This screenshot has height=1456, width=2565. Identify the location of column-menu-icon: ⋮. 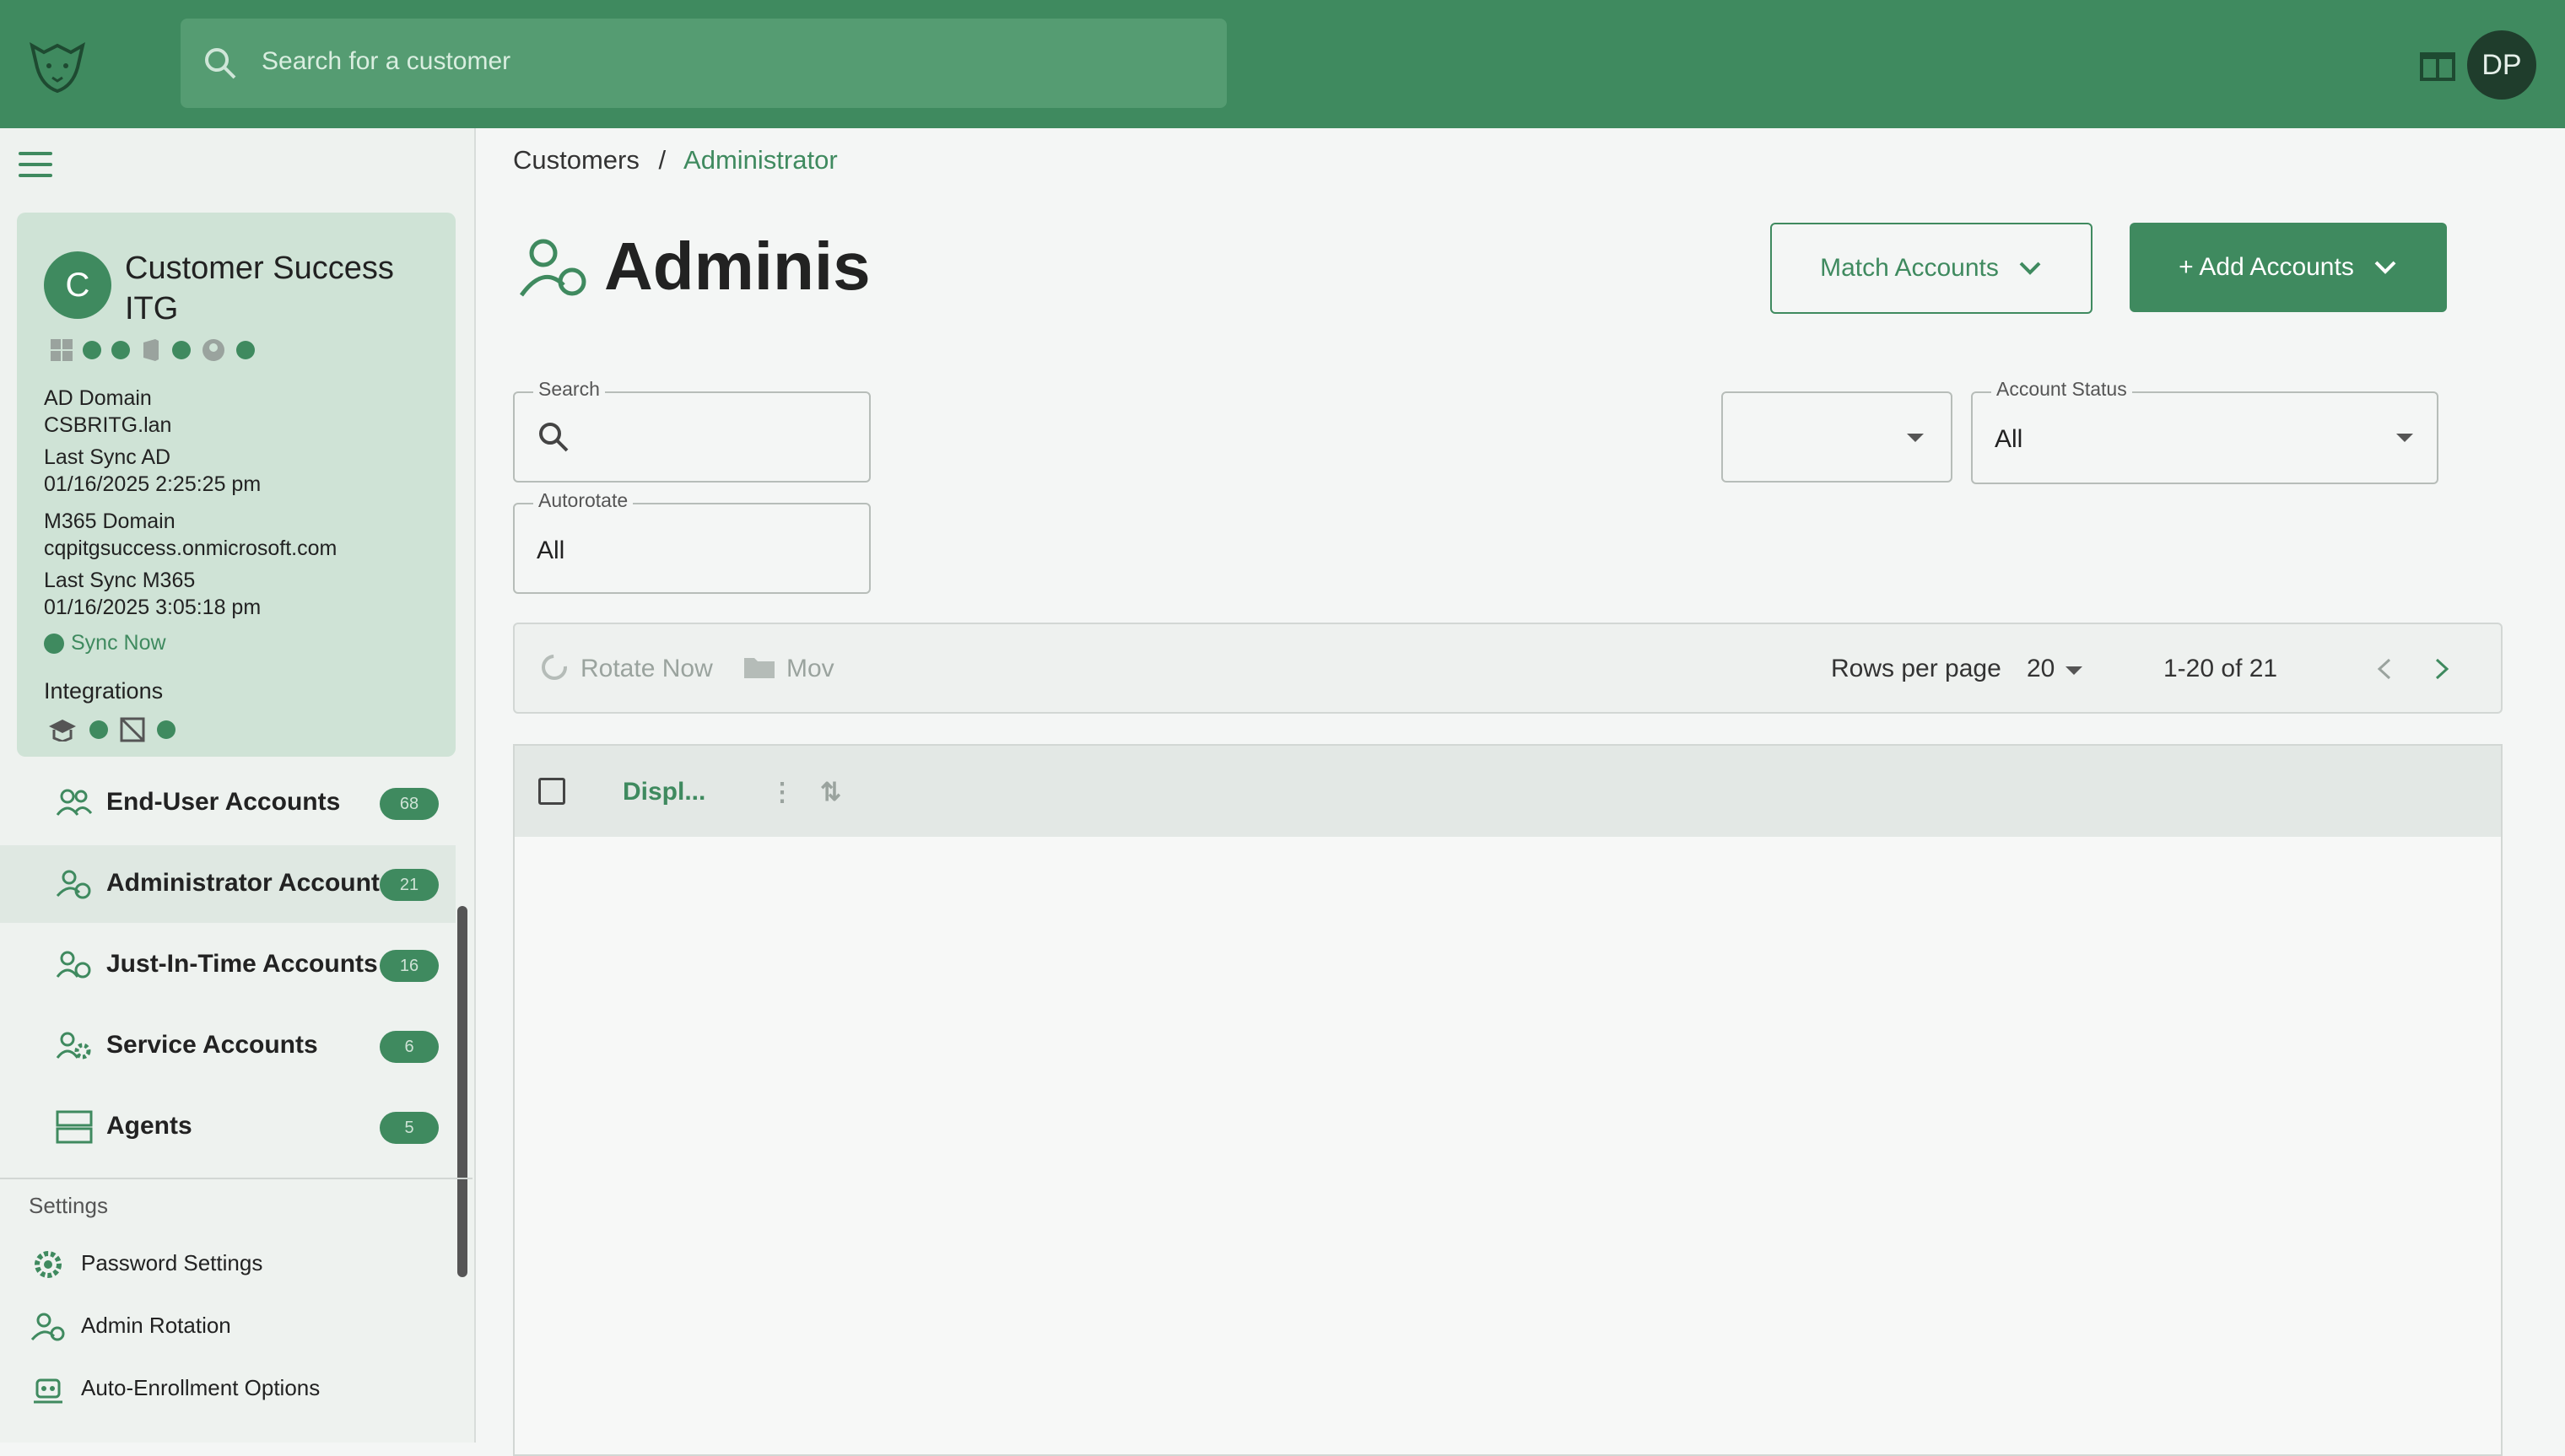
(782, 792).